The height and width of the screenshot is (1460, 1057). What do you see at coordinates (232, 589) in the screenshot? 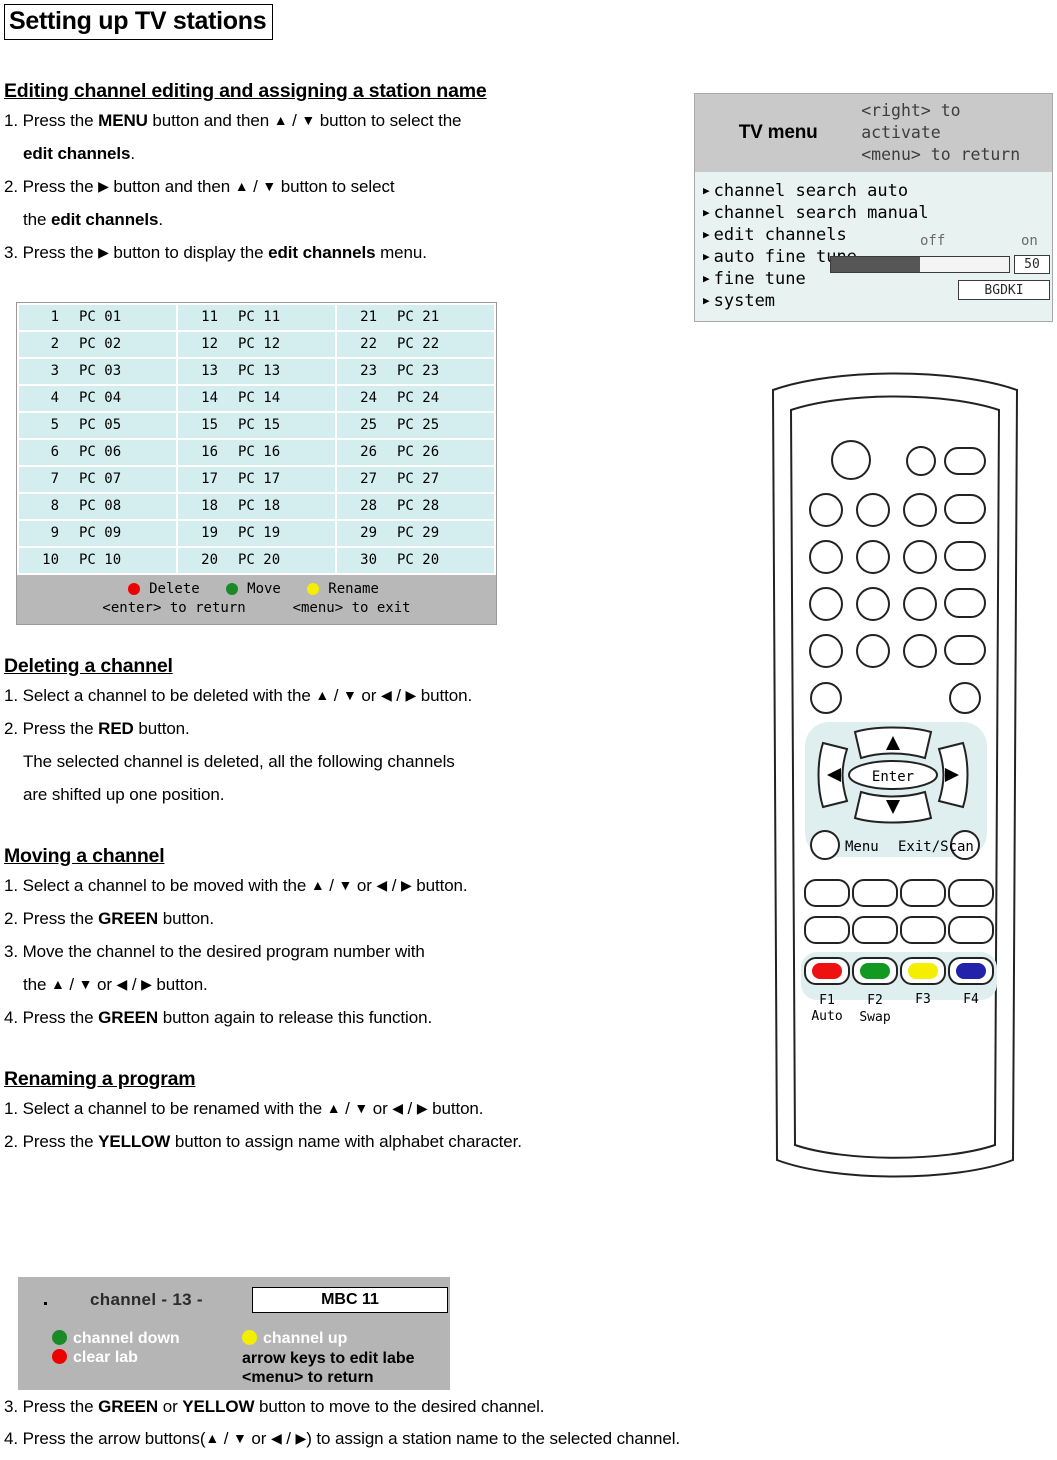
I see `green-dot-icon` at bounding box center [232, 589].